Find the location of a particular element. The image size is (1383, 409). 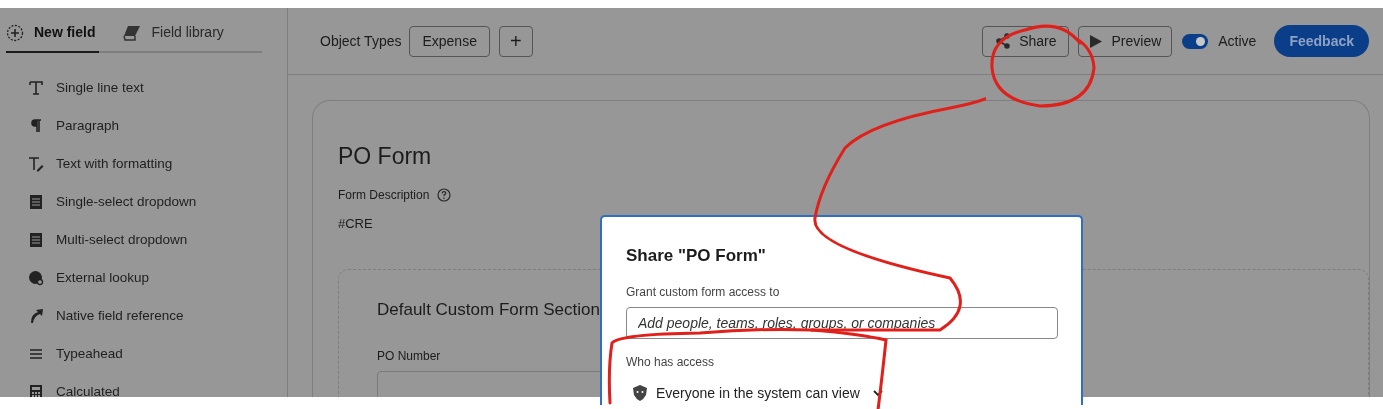

description-text: #CRE is located at coordinates (356, 223).